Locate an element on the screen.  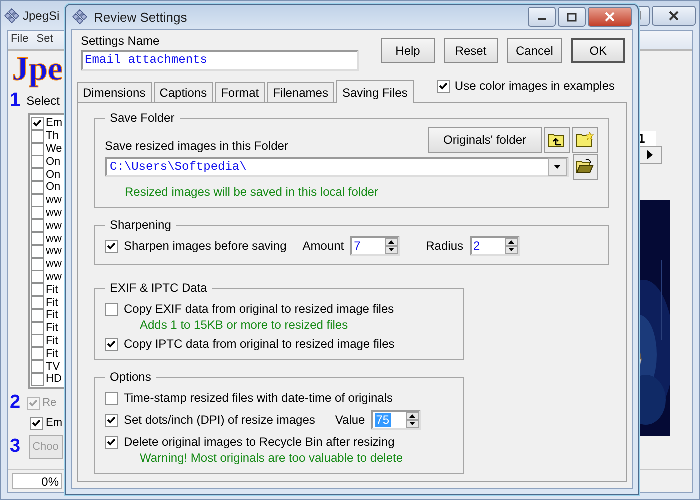
checkbox-label: Sharpen images before saving is located at coordinates (205, 246).